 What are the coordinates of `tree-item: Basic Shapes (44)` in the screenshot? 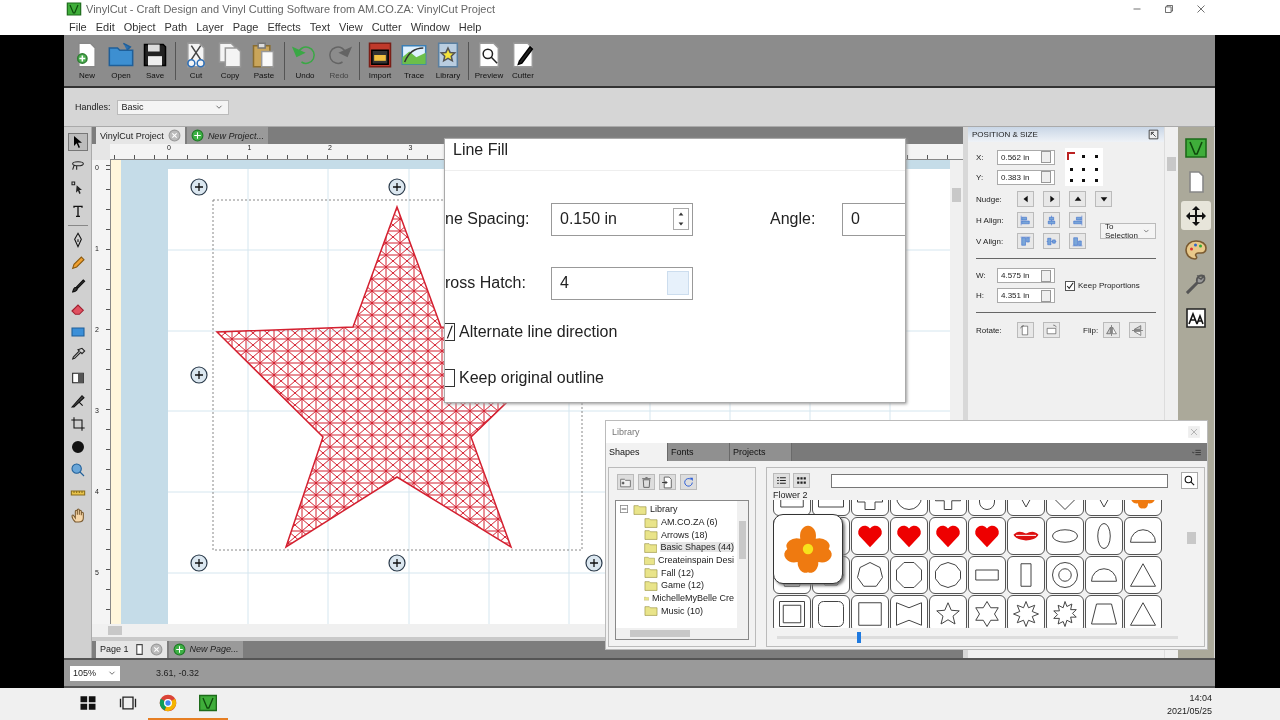 It's located at (697, 547).